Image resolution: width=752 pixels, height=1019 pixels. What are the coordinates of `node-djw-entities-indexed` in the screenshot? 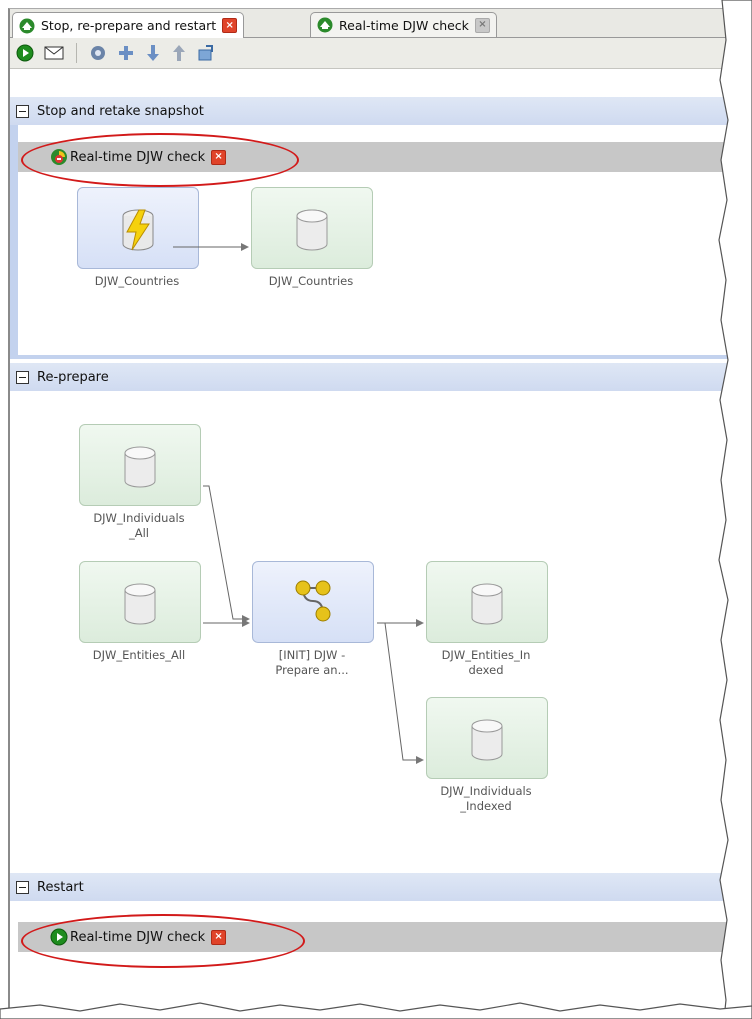 It's located at (487, 602).